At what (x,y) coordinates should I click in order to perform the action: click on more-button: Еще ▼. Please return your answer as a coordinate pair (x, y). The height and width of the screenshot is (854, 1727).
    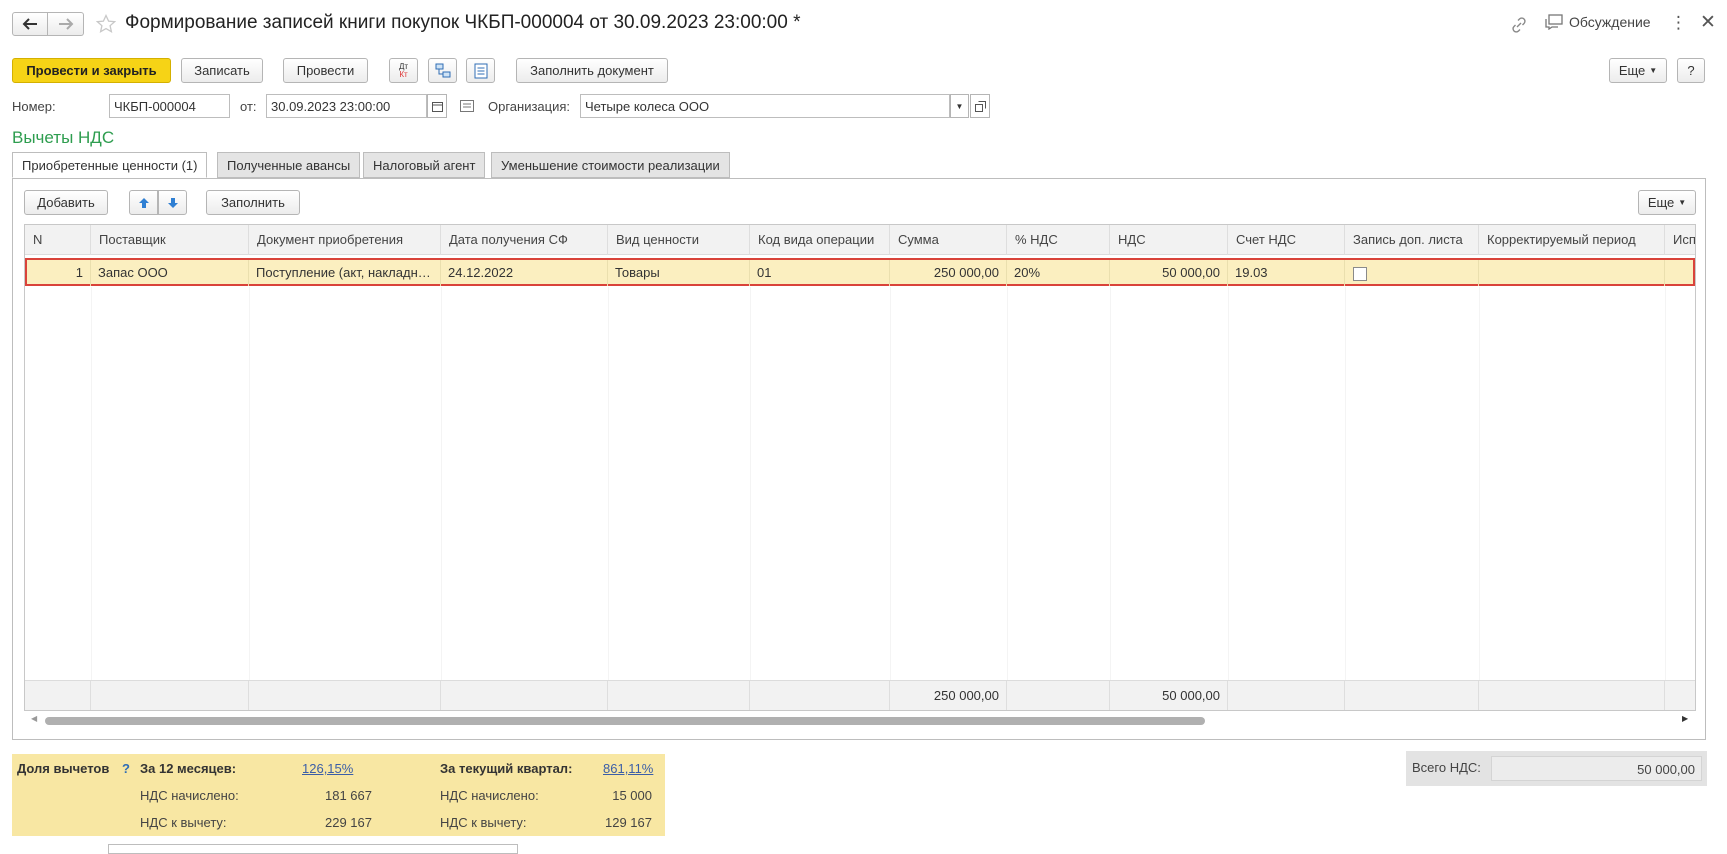
    Looking at the image, I should click on (1638, 70).